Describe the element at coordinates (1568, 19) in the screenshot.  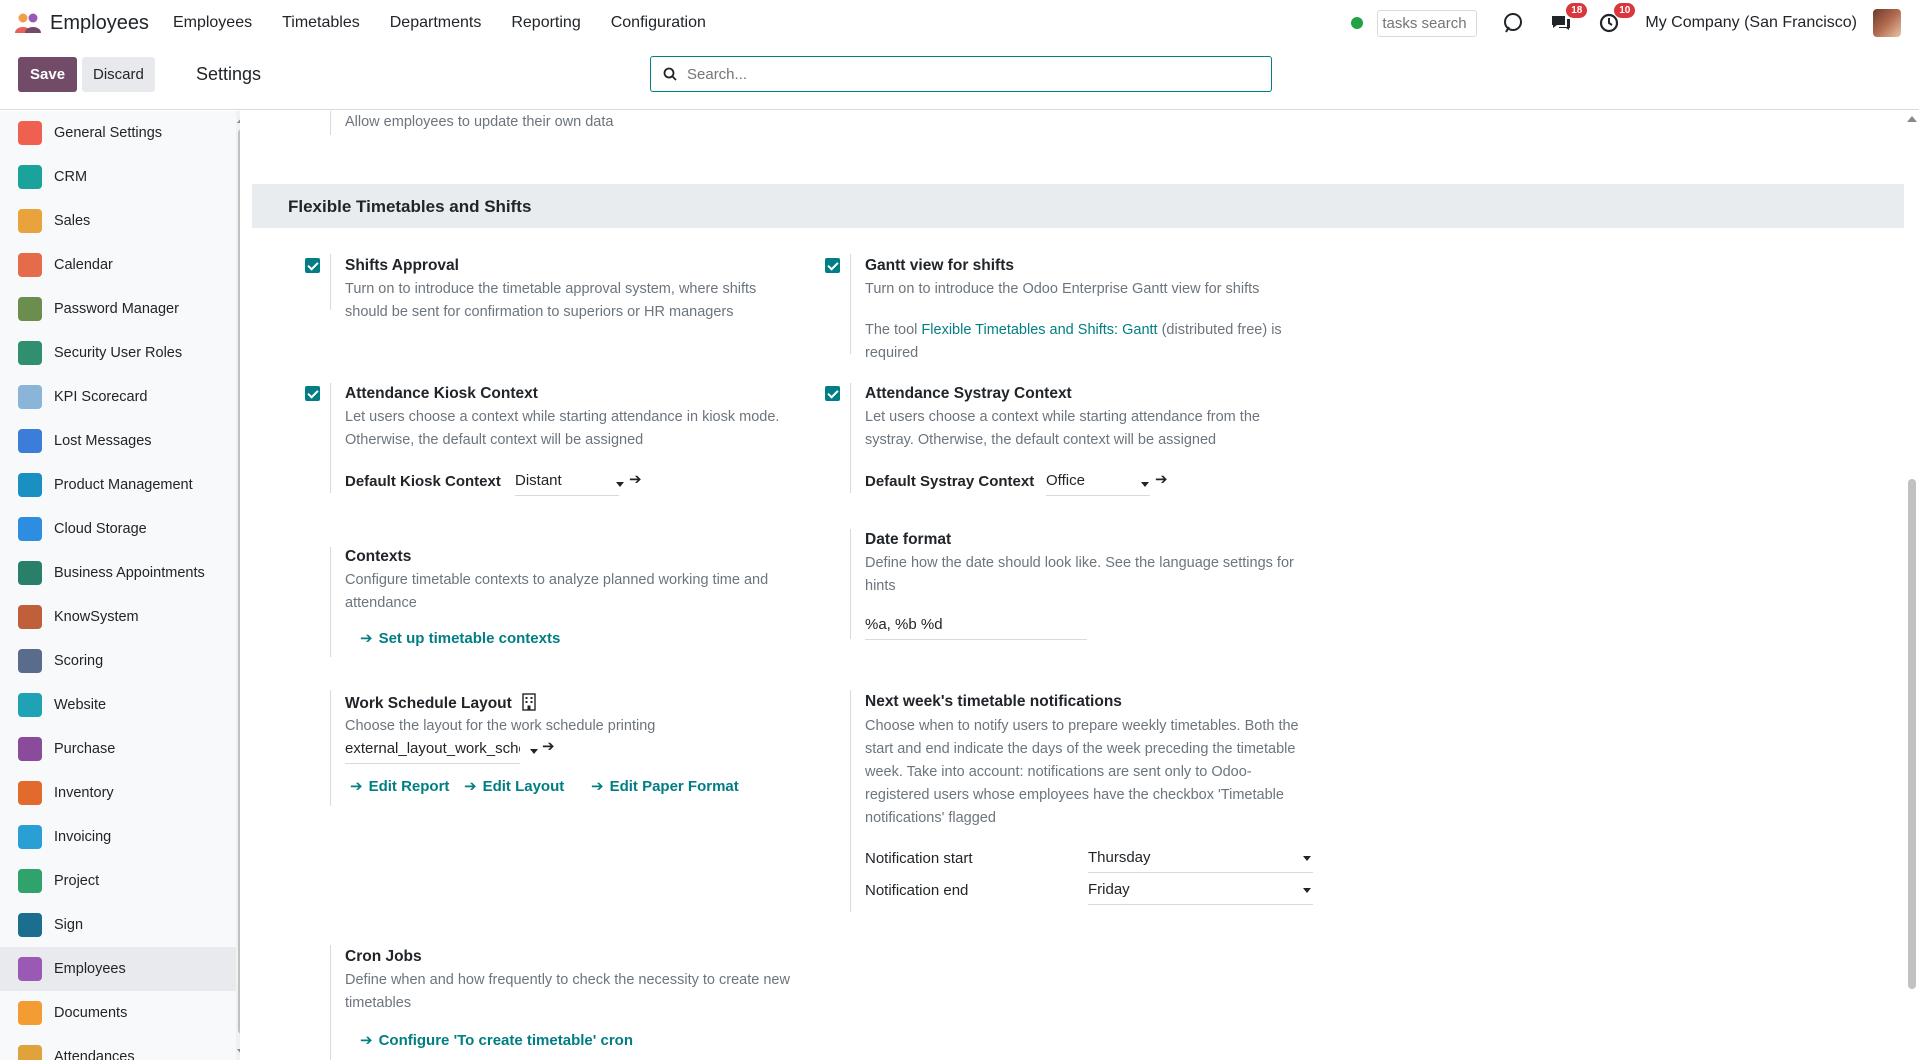
I see `messages-icon: 18` at that location.